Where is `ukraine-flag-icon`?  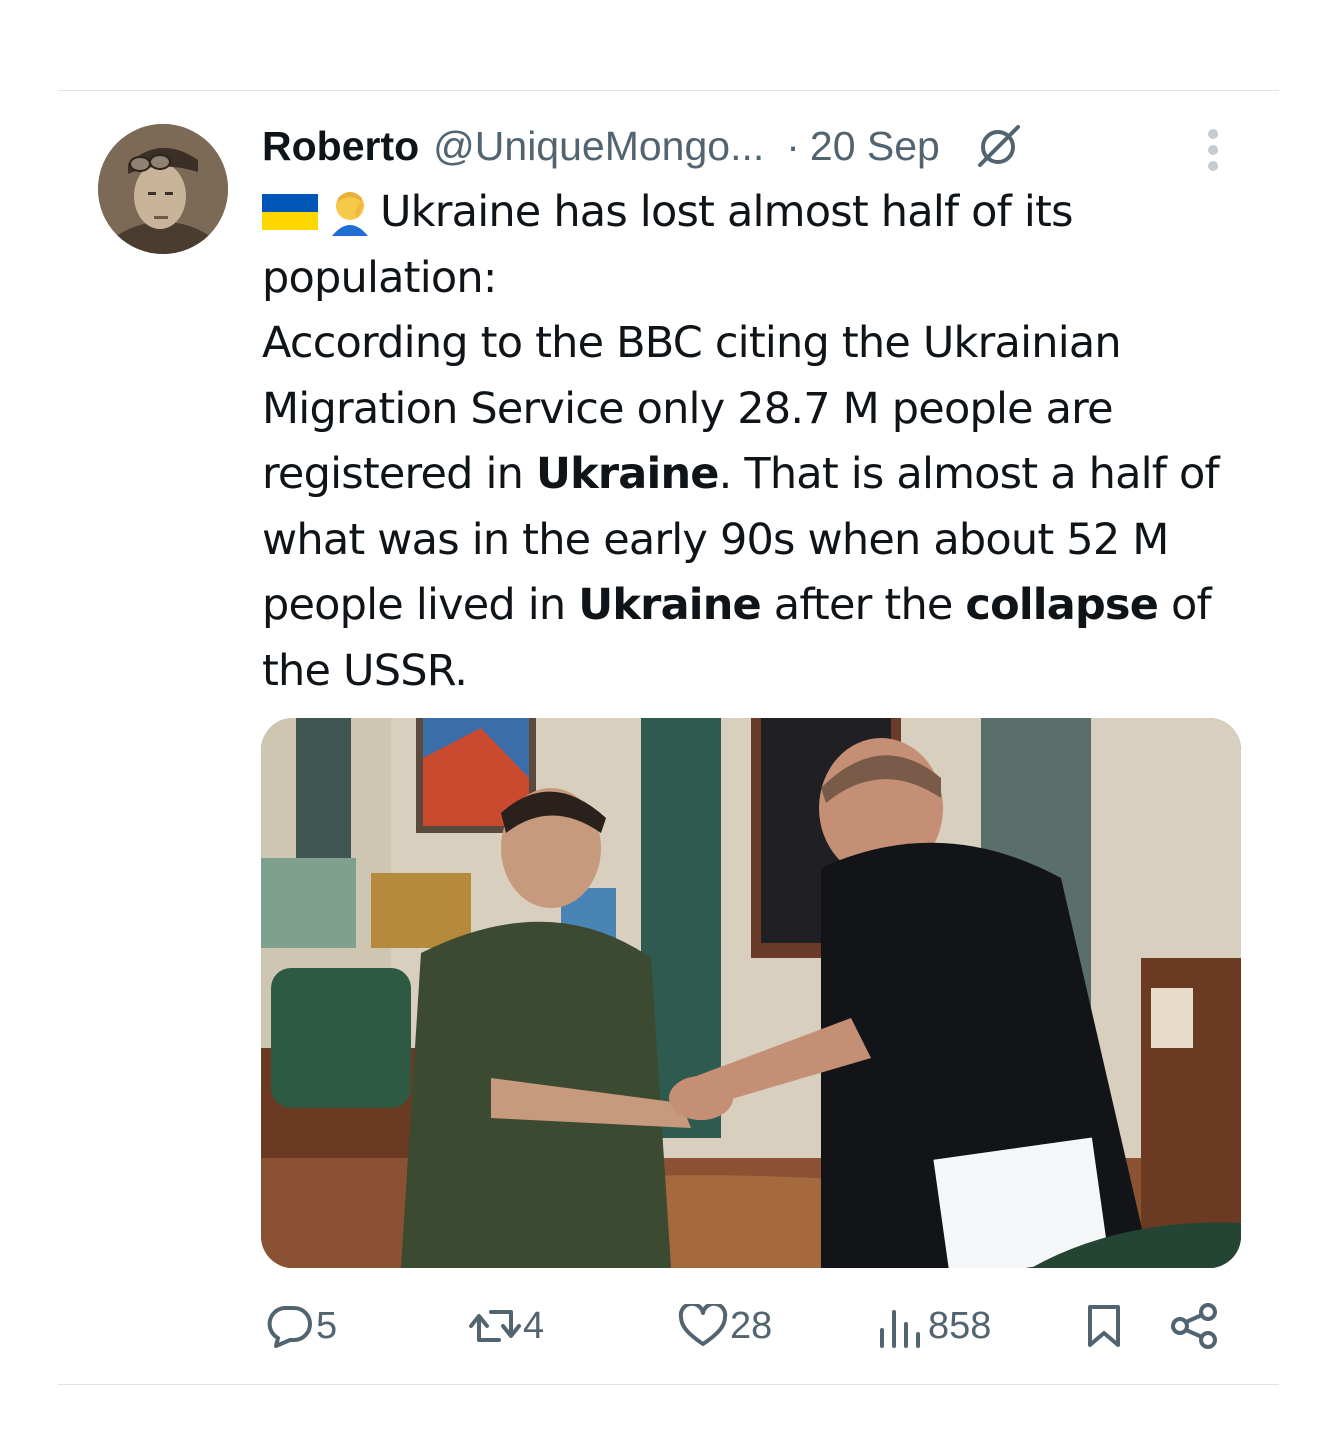 ukraine-flag-icon is located at coordinates (290, 207).